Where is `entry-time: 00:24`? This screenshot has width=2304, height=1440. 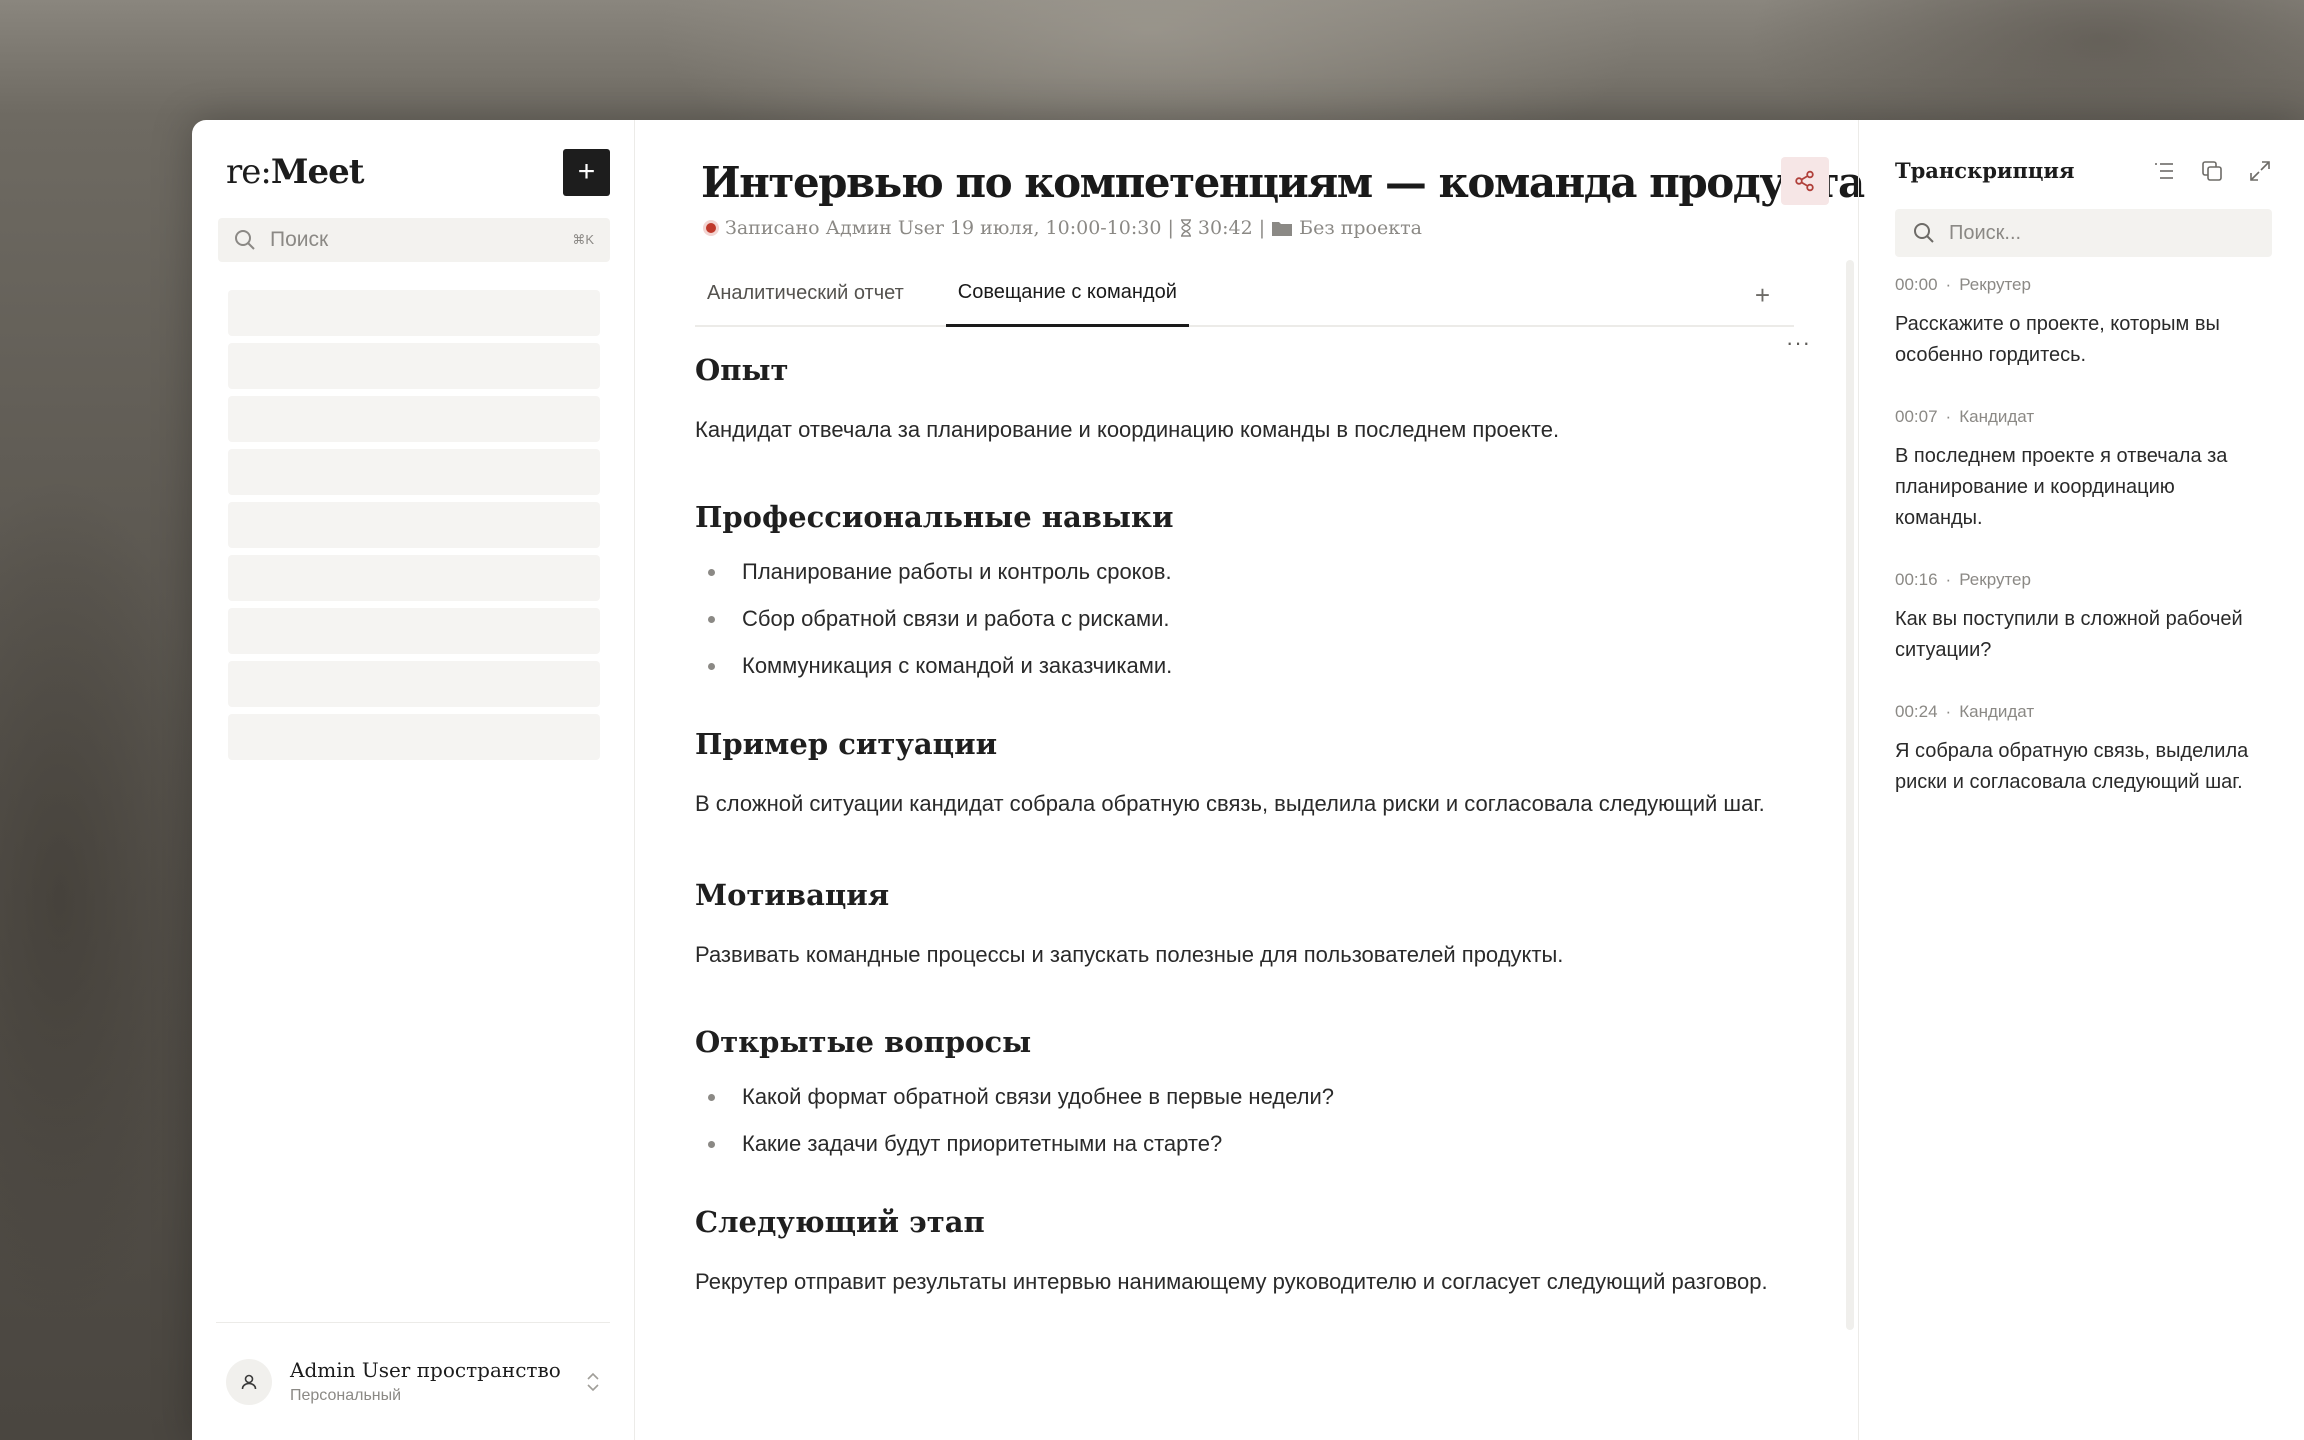 entry-time: 00:24 is located at coordinates (1916, 711).